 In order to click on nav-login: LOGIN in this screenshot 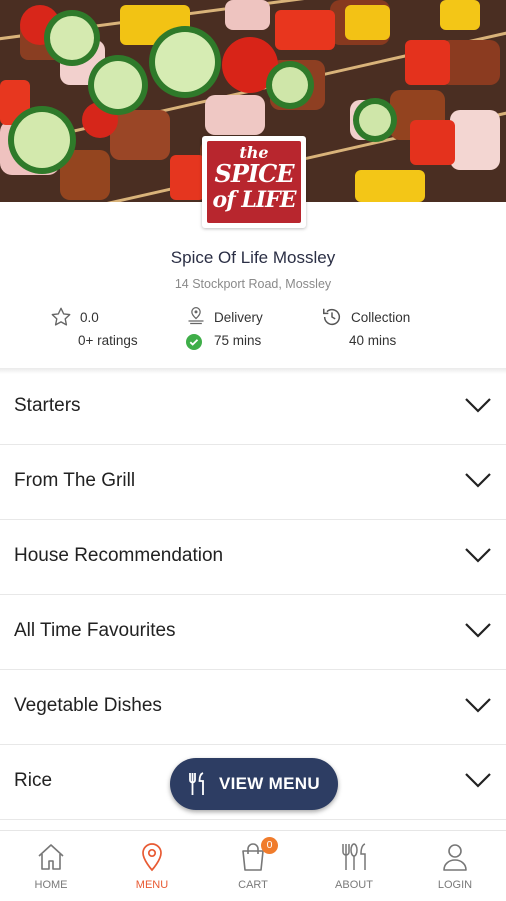, I will do `click(455, 866)`.